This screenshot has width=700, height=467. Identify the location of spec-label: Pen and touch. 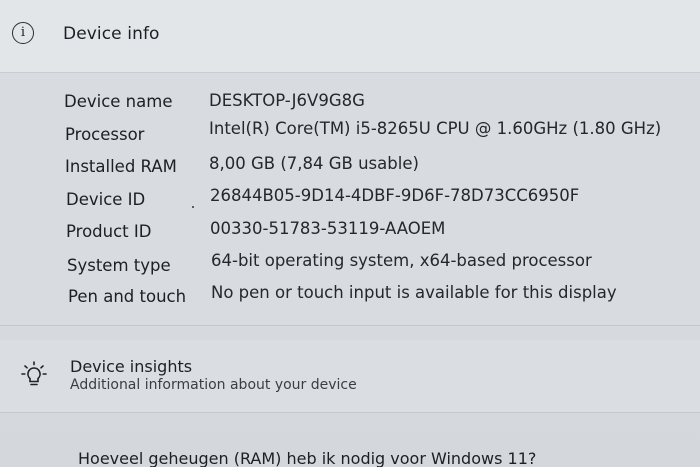
(127, 296).